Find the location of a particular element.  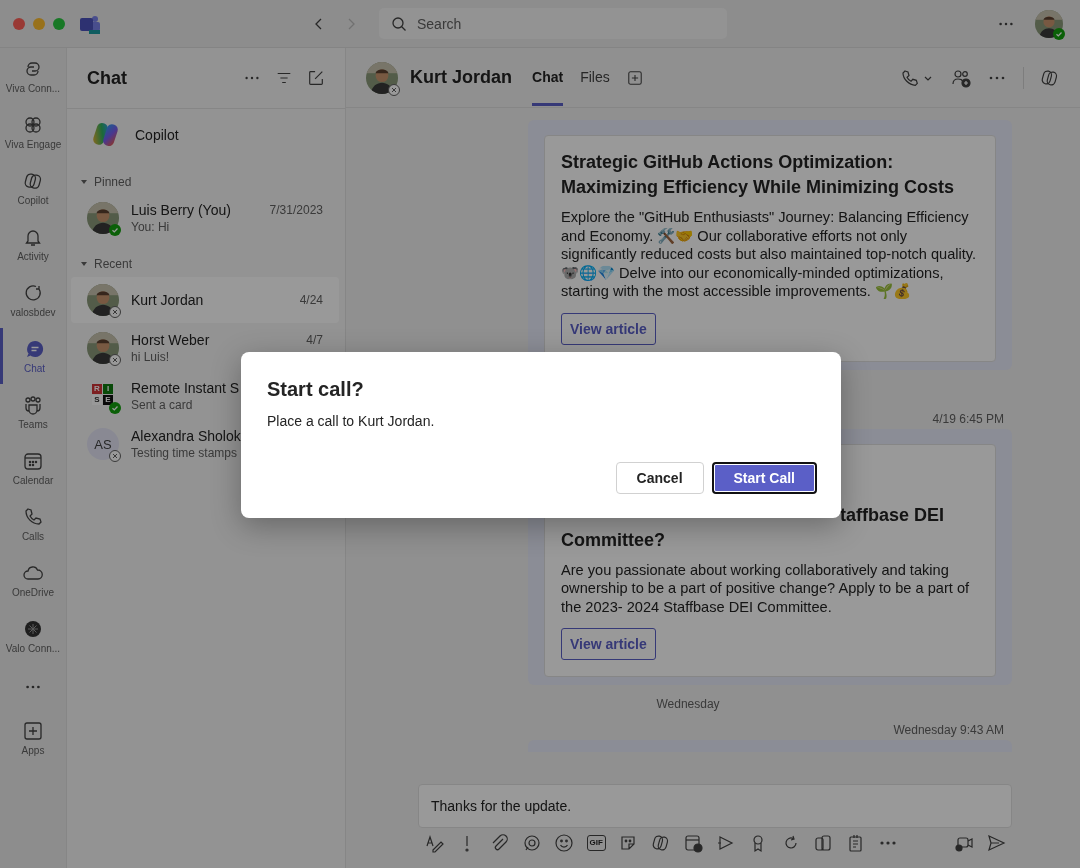

contact-name: Alexandra Sholok is located at coordinates (186, 436).